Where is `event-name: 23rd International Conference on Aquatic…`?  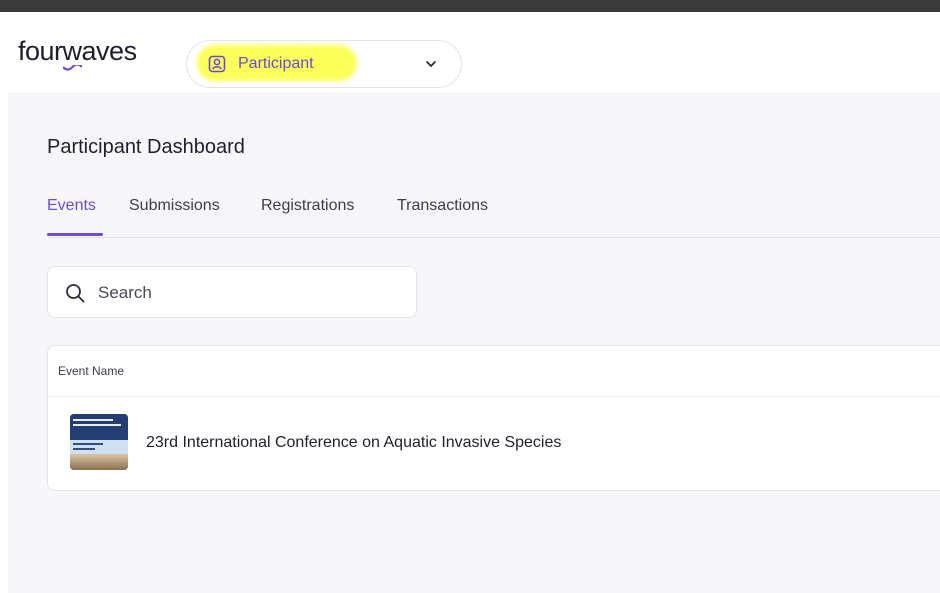
event-name: 23rd International Conference on Aquatic… is located at coordinates (354, 442).